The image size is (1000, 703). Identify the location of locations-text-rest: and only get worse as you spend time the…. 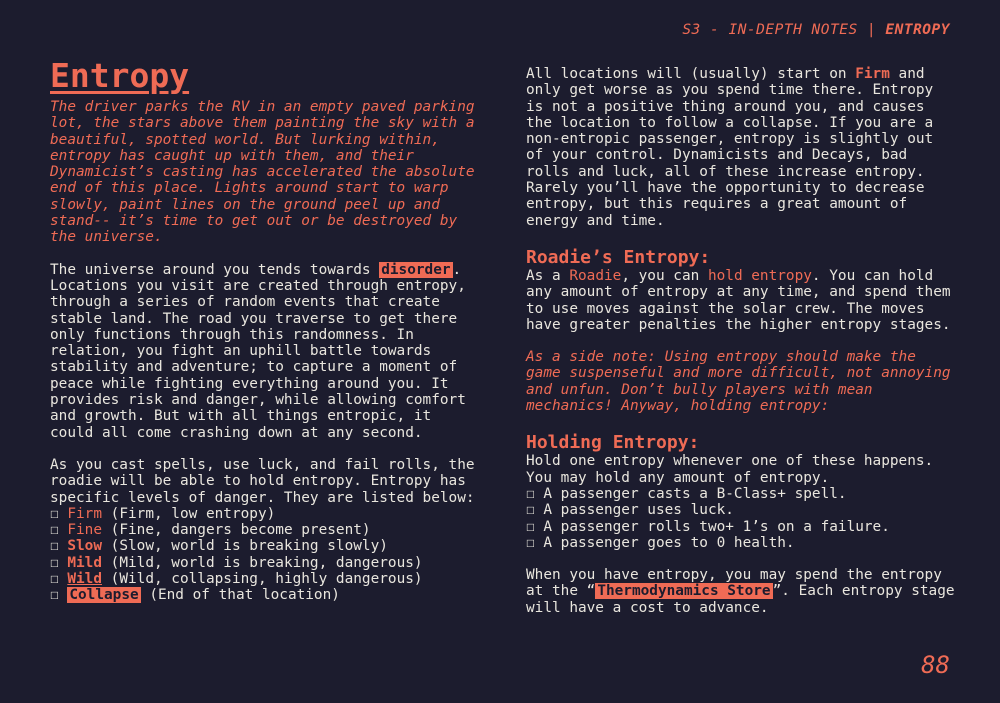
(730, 147).